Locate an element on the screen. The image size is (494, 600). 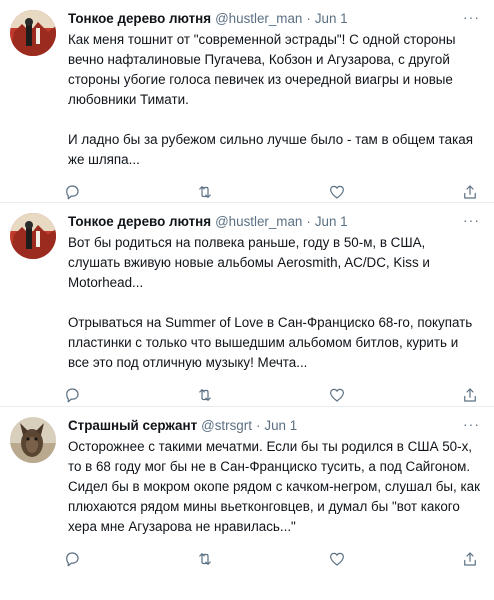
author-name: Страшный сержант is located at coordinates (132, 426).